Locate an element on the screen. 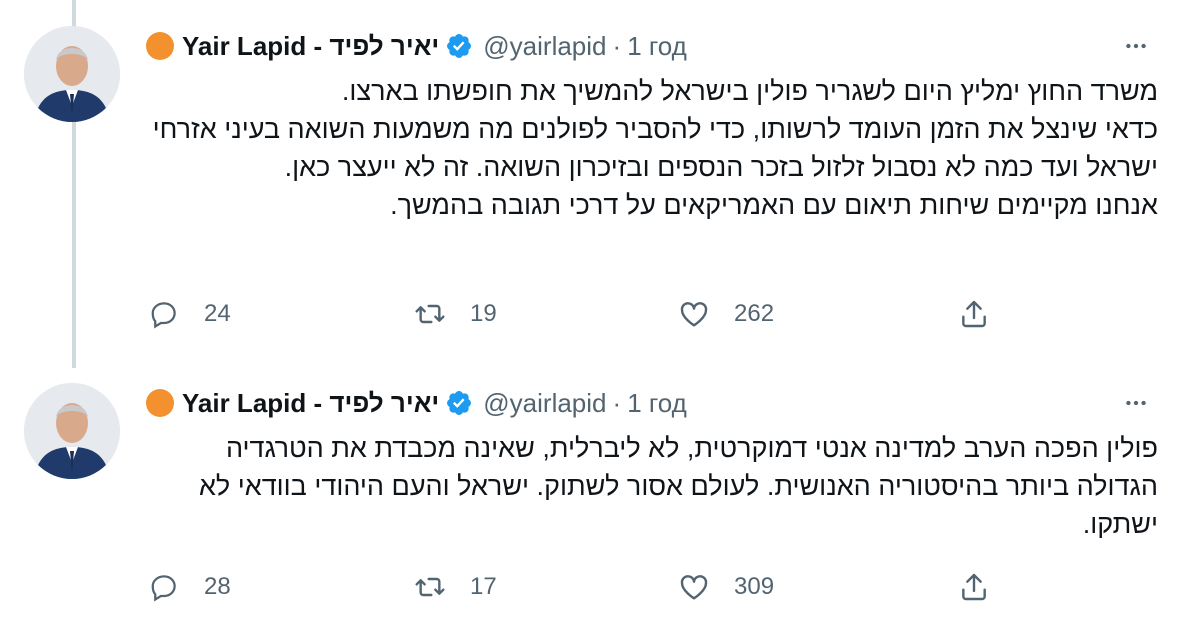 The height and width of the screenshot is (633, 1188). retweet-button: 19 is located at coordinates (454, 314).